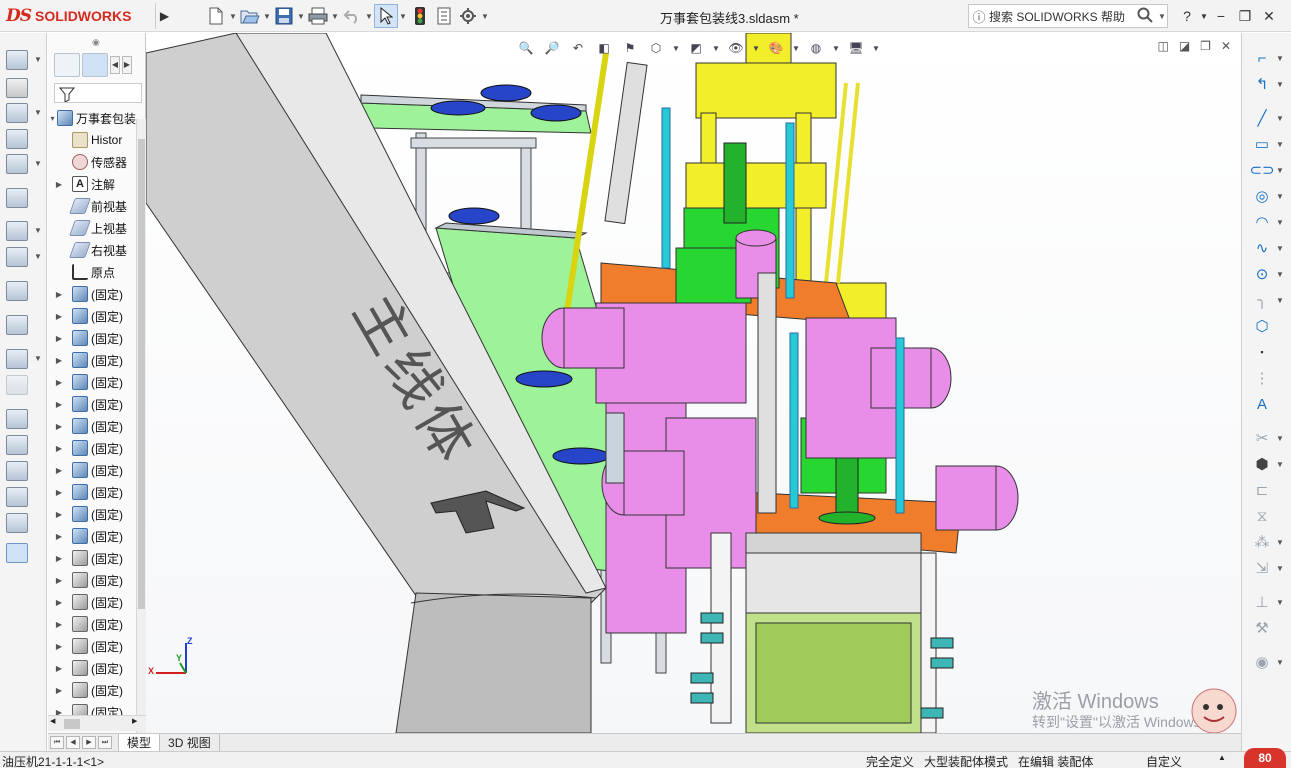 This screenshot has height=768, width=1291. Describe the element at coordinates (38, 256) in the screenshot. I see `reference-geometry-dropdown-icon: ▼` at that location.